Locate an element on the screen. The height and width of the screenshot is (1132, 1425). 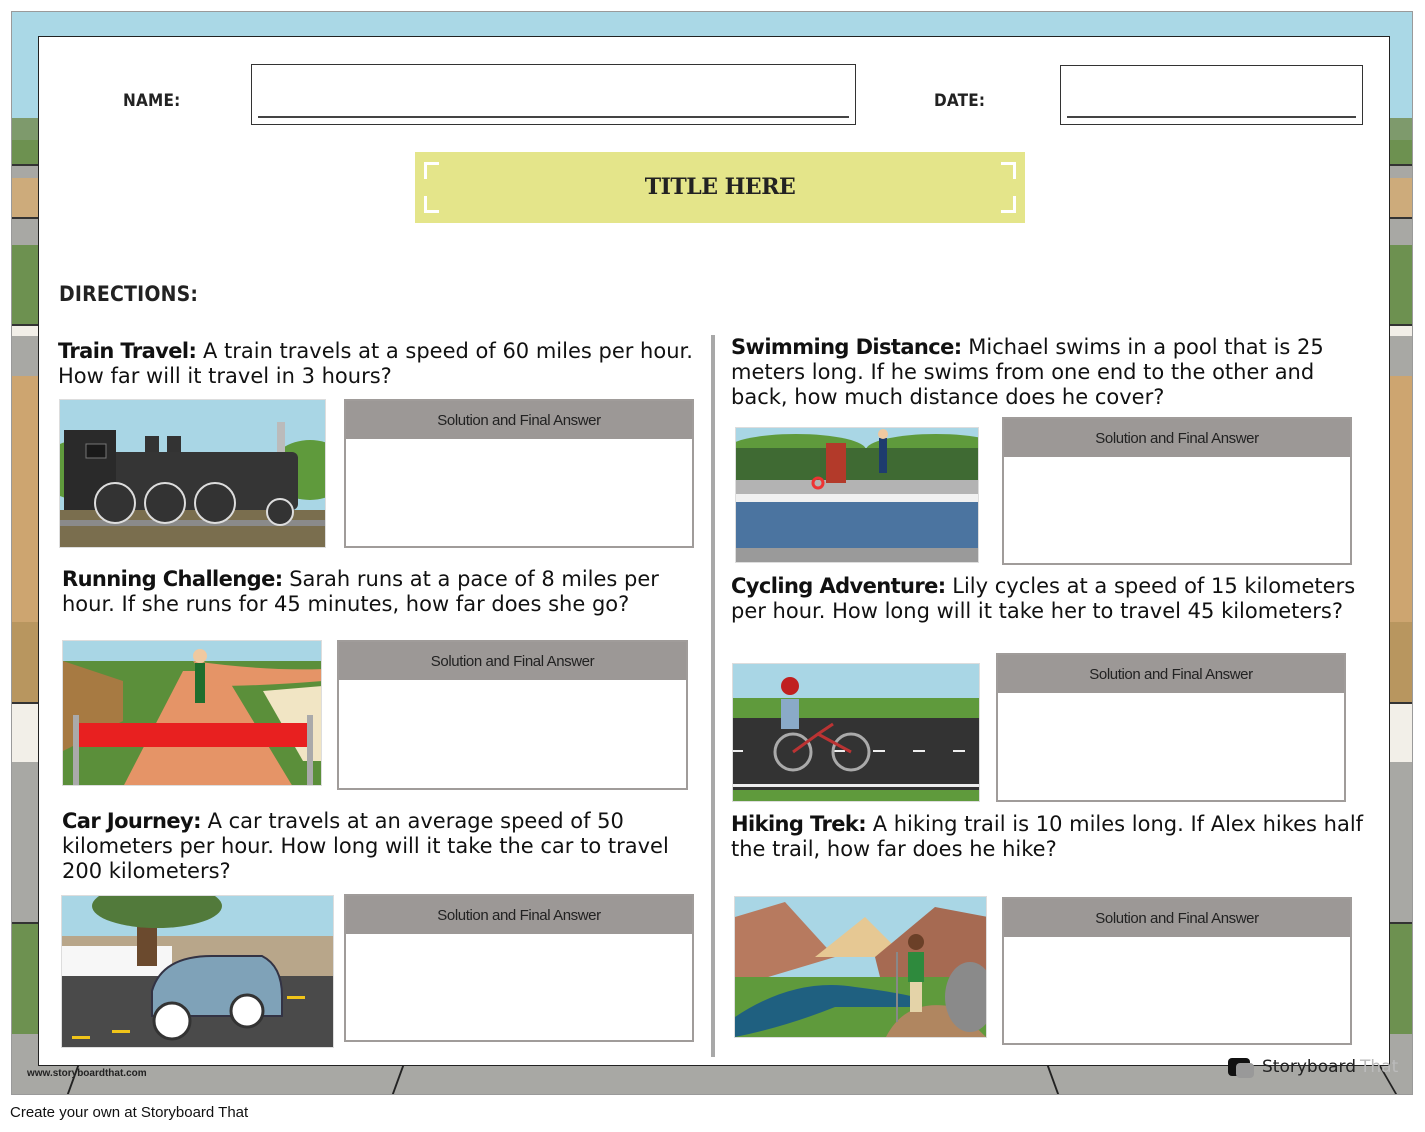
create-your-own-link: Create your own at Storyboard That is located at coordinates (129, 1112).